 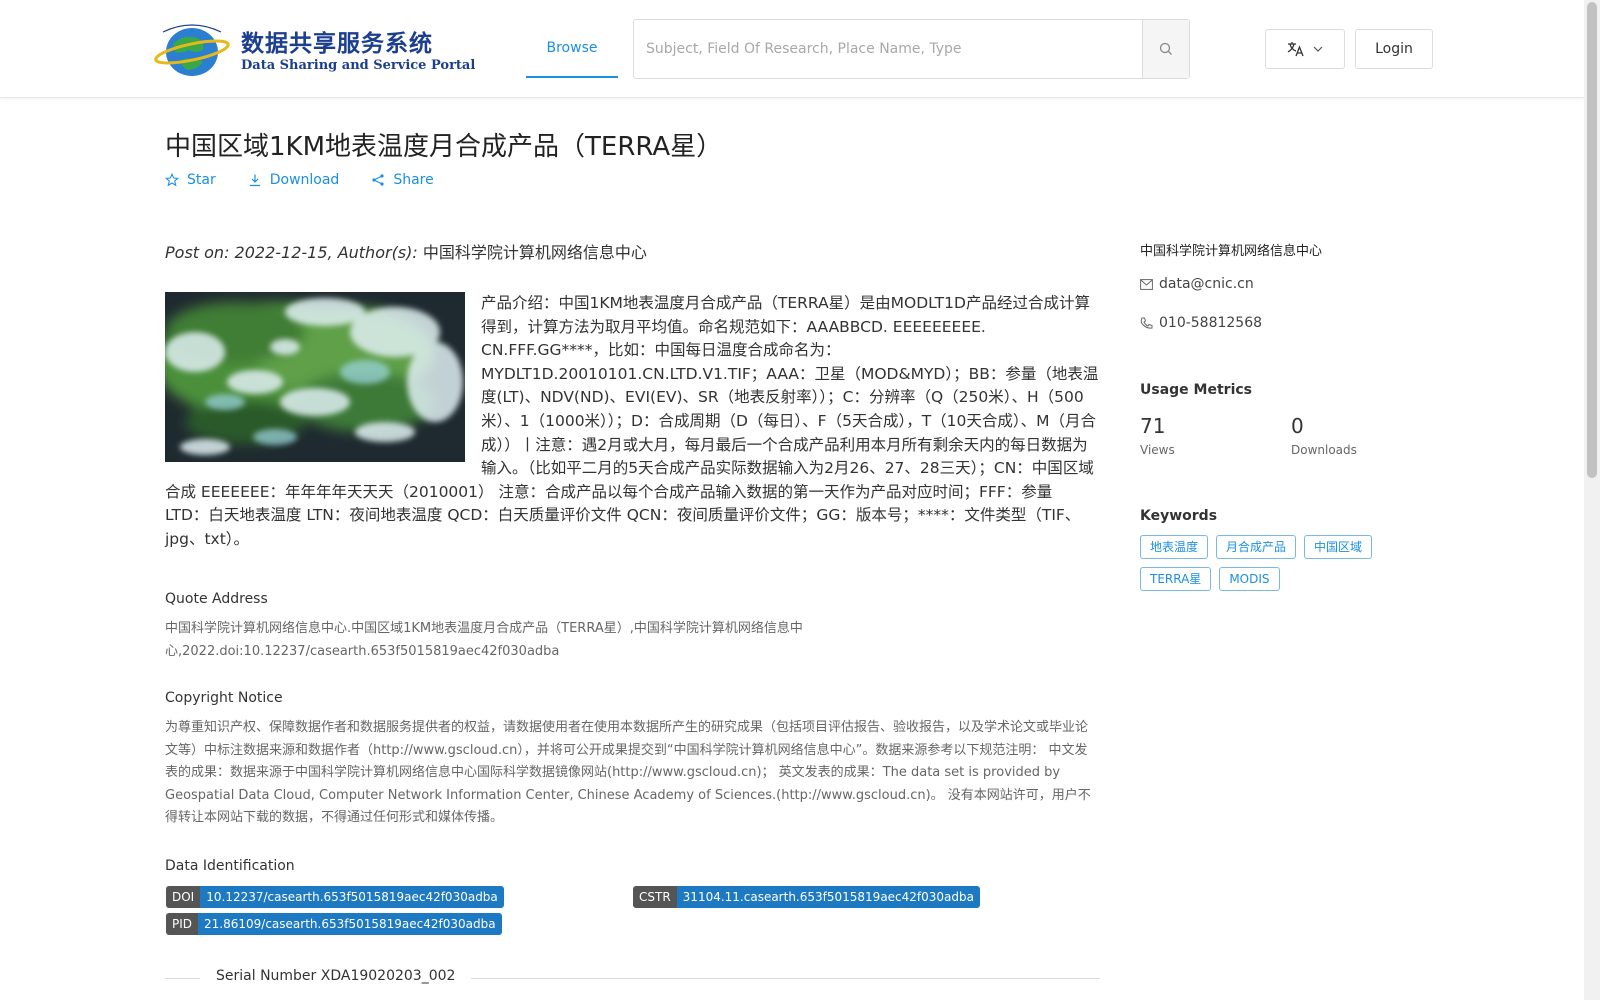 I want to click on publisher-name: 中国科学院计算机网络信息中心, so click(x=1231, y=251).